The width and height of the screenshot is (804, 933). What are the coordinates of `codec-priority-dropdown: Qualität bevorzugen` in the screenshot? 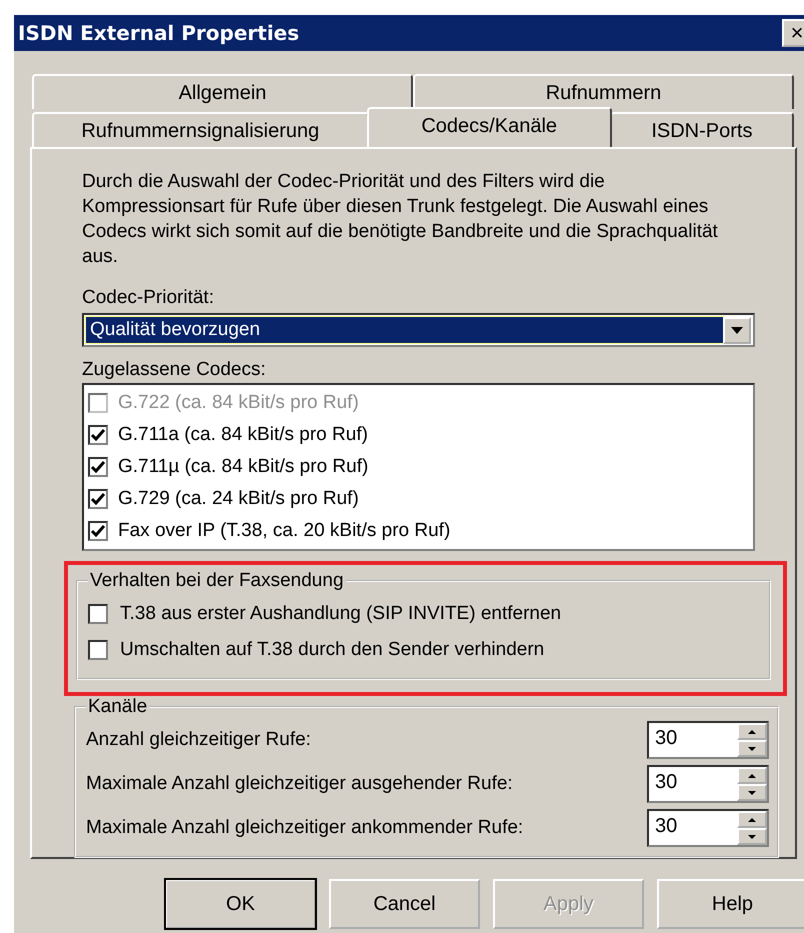 It's located at (418, 330).